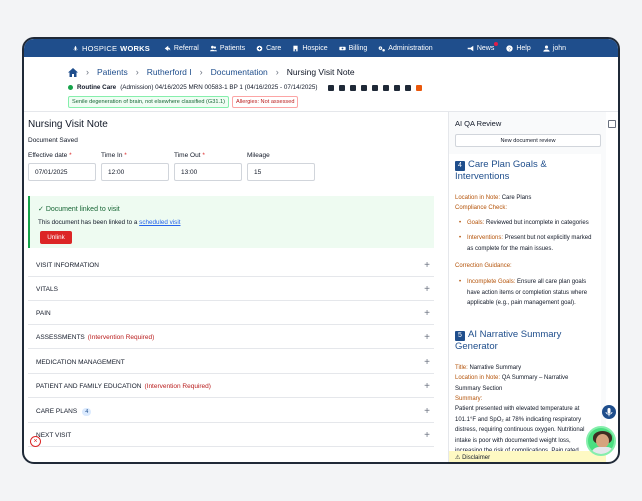  What do you see at coordinates (181, 48) in the screenshot?
I see `nav-referral: Referral` at bounding box center [181, 48].